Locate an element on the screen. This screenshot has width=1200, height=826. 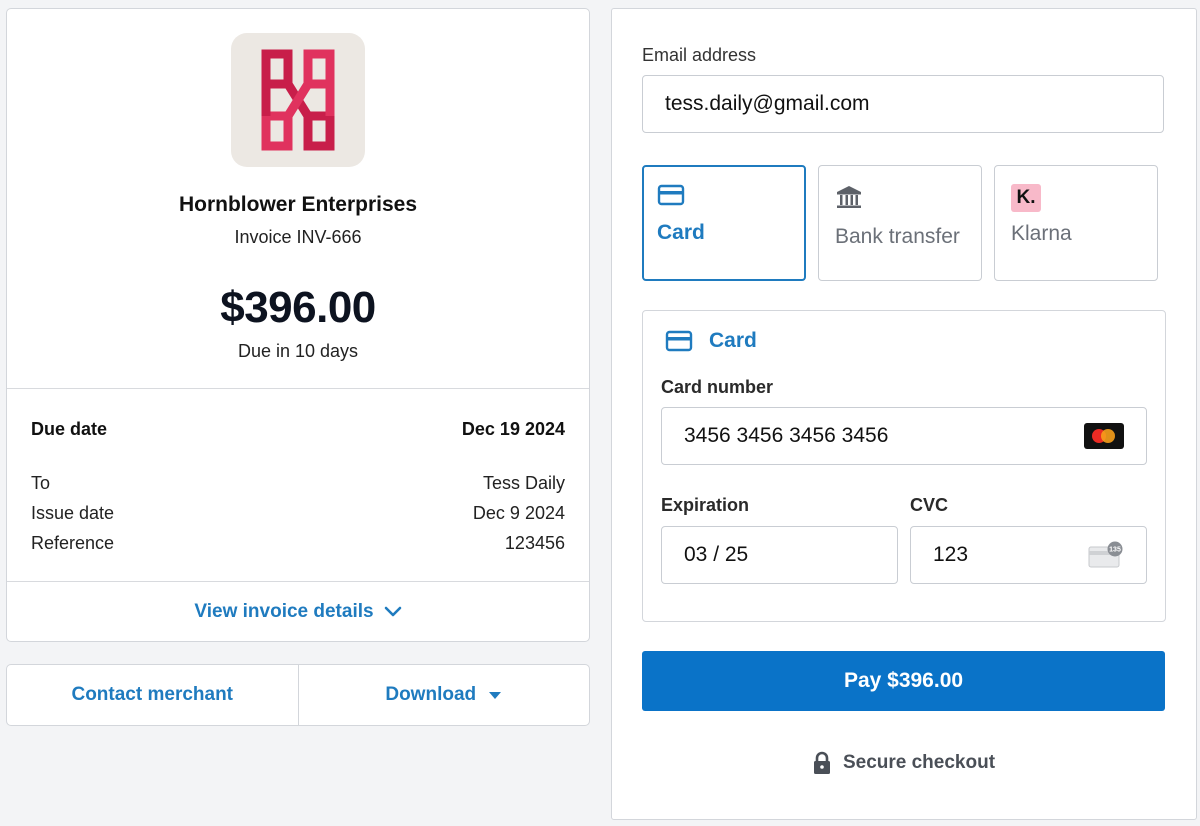
pay-button-label: Pay $396.00 is located at coordinates (903, 680).